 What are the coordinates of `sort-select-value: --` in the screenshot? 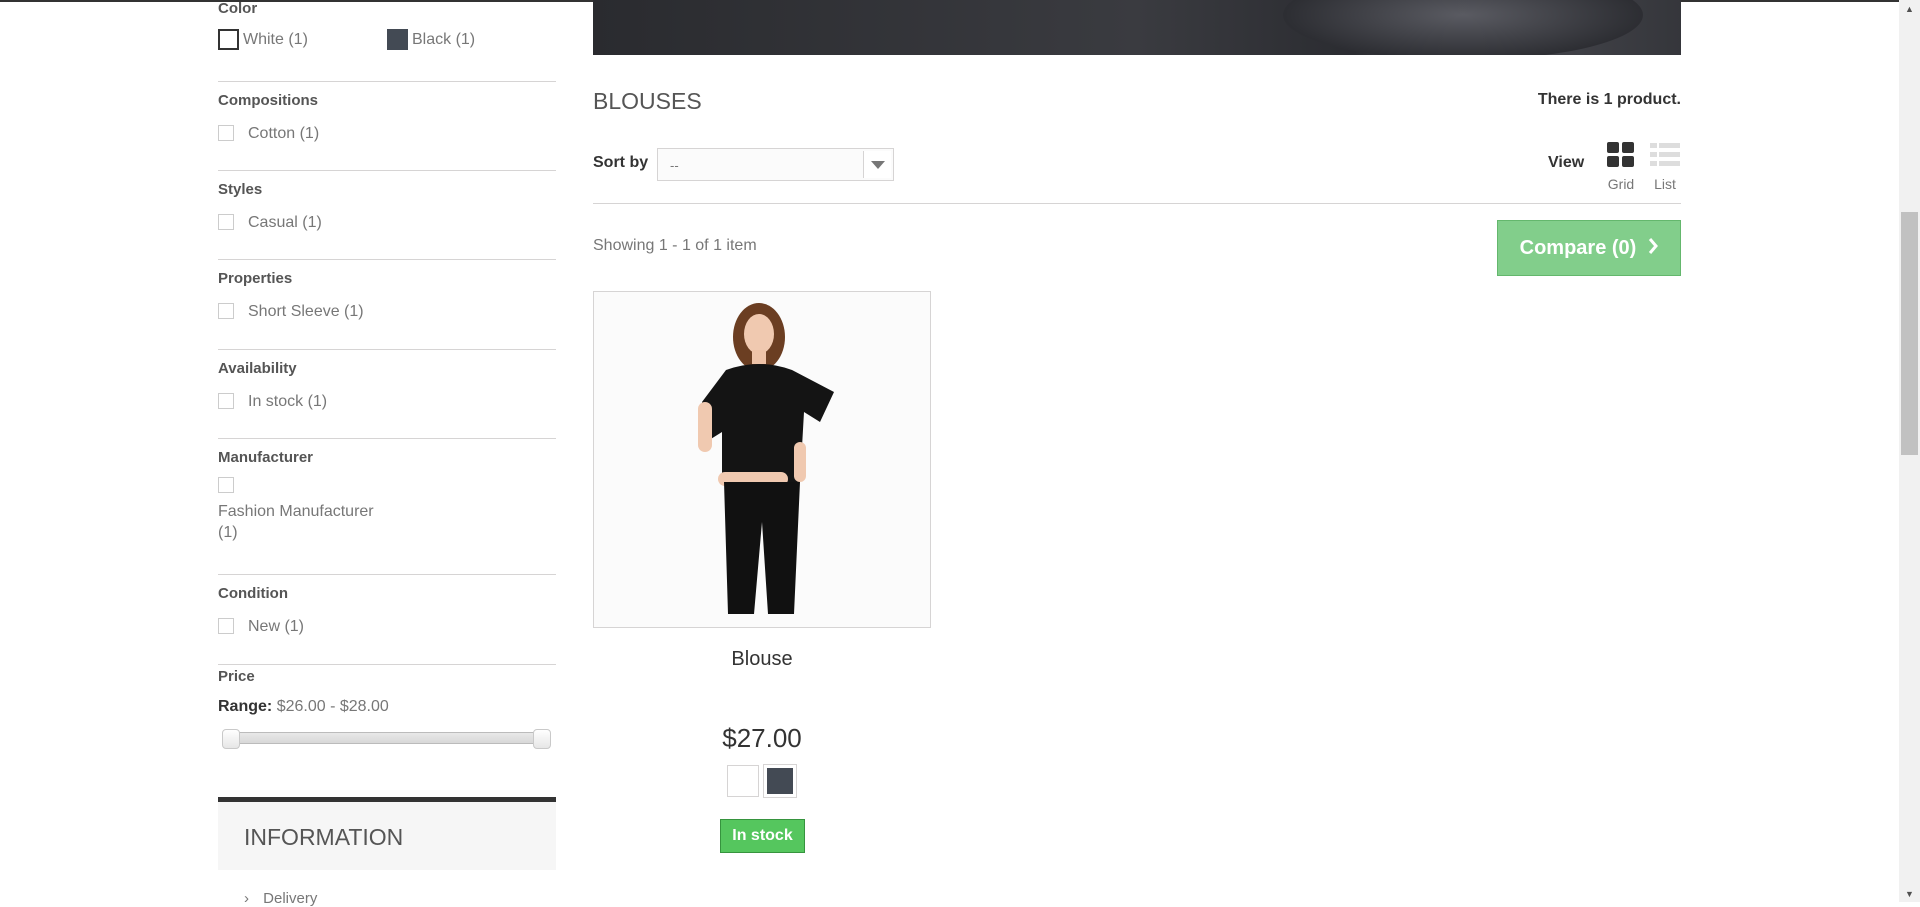 It's located at (674, 165).